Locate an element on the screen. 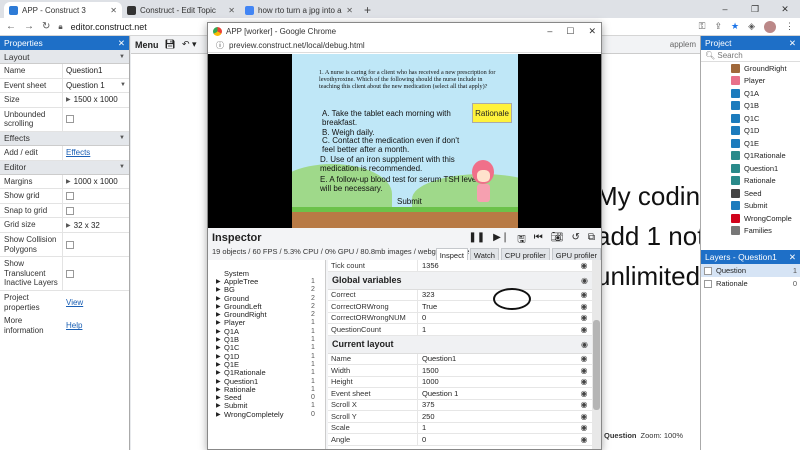  project-search-input: 🔍︎ Search is located at coordinates (750, 56).